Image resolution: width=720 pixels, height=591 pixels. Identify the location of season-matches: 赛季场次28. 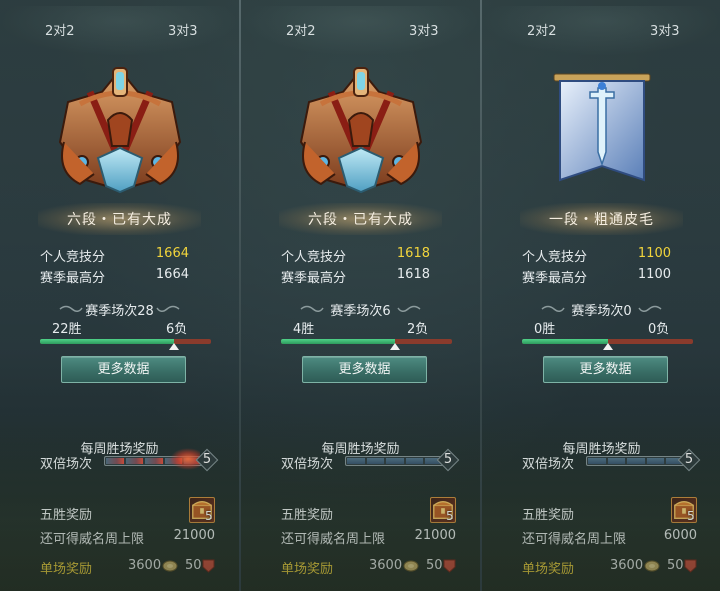
(119, 311).